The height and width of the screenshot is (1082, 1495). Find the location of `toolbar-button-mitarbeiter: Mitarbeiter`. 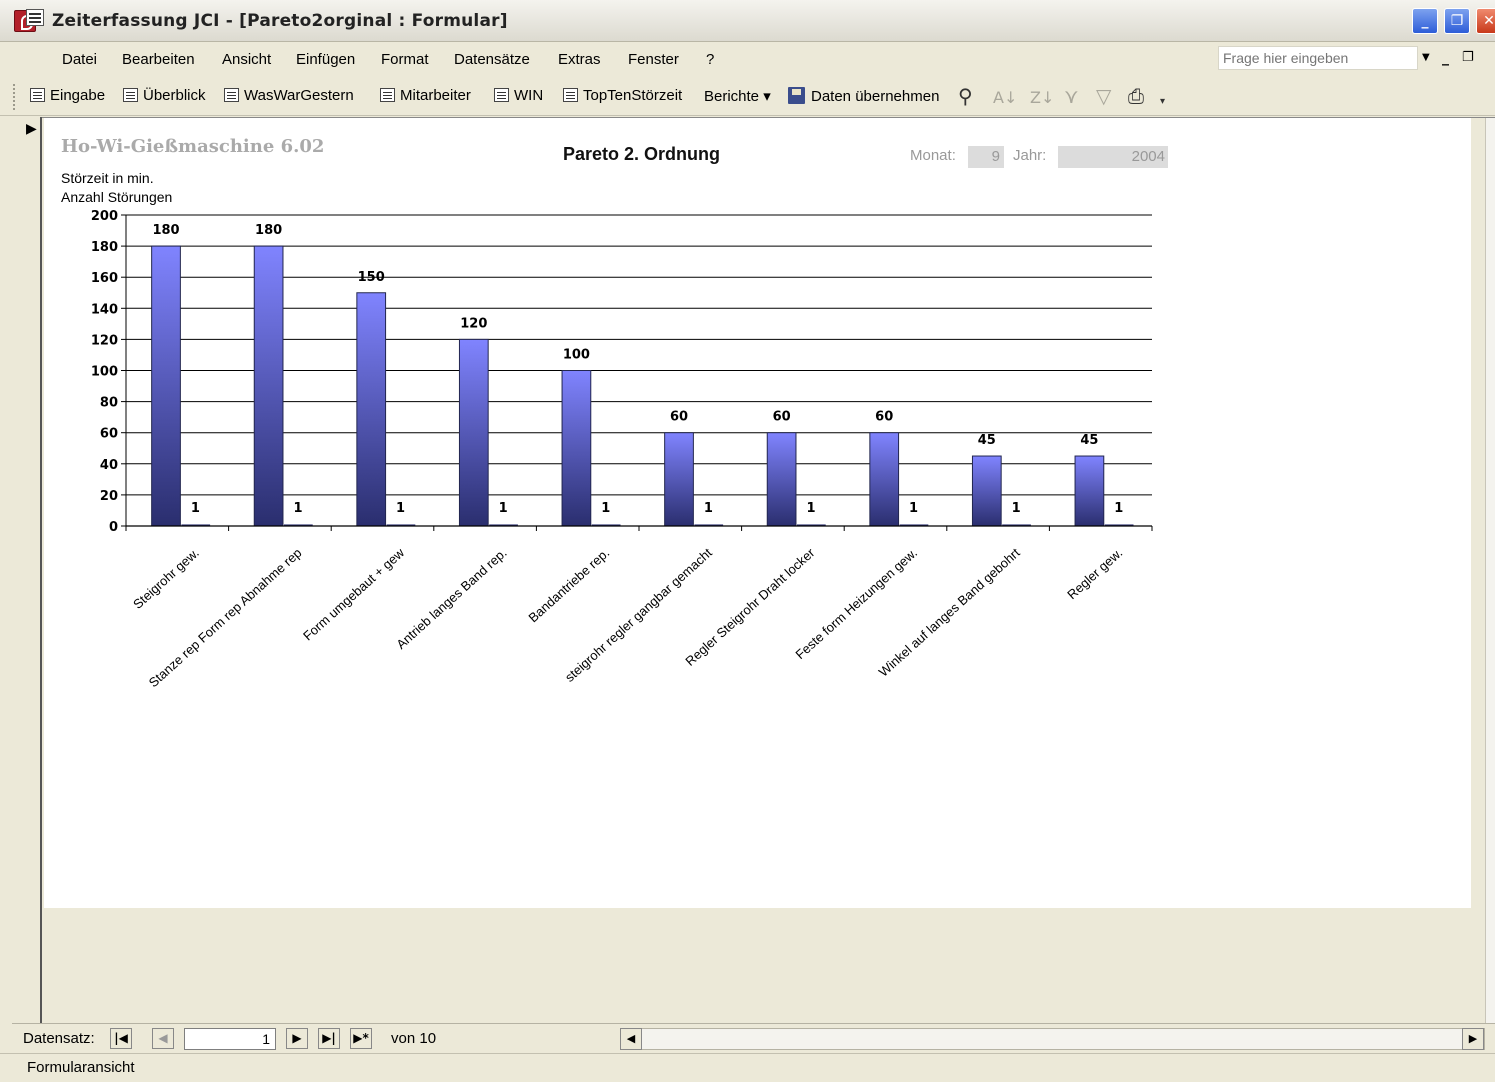

toolbar-button-mitarbeiter: Mitarbeiter is located at coordinates (425, 95).